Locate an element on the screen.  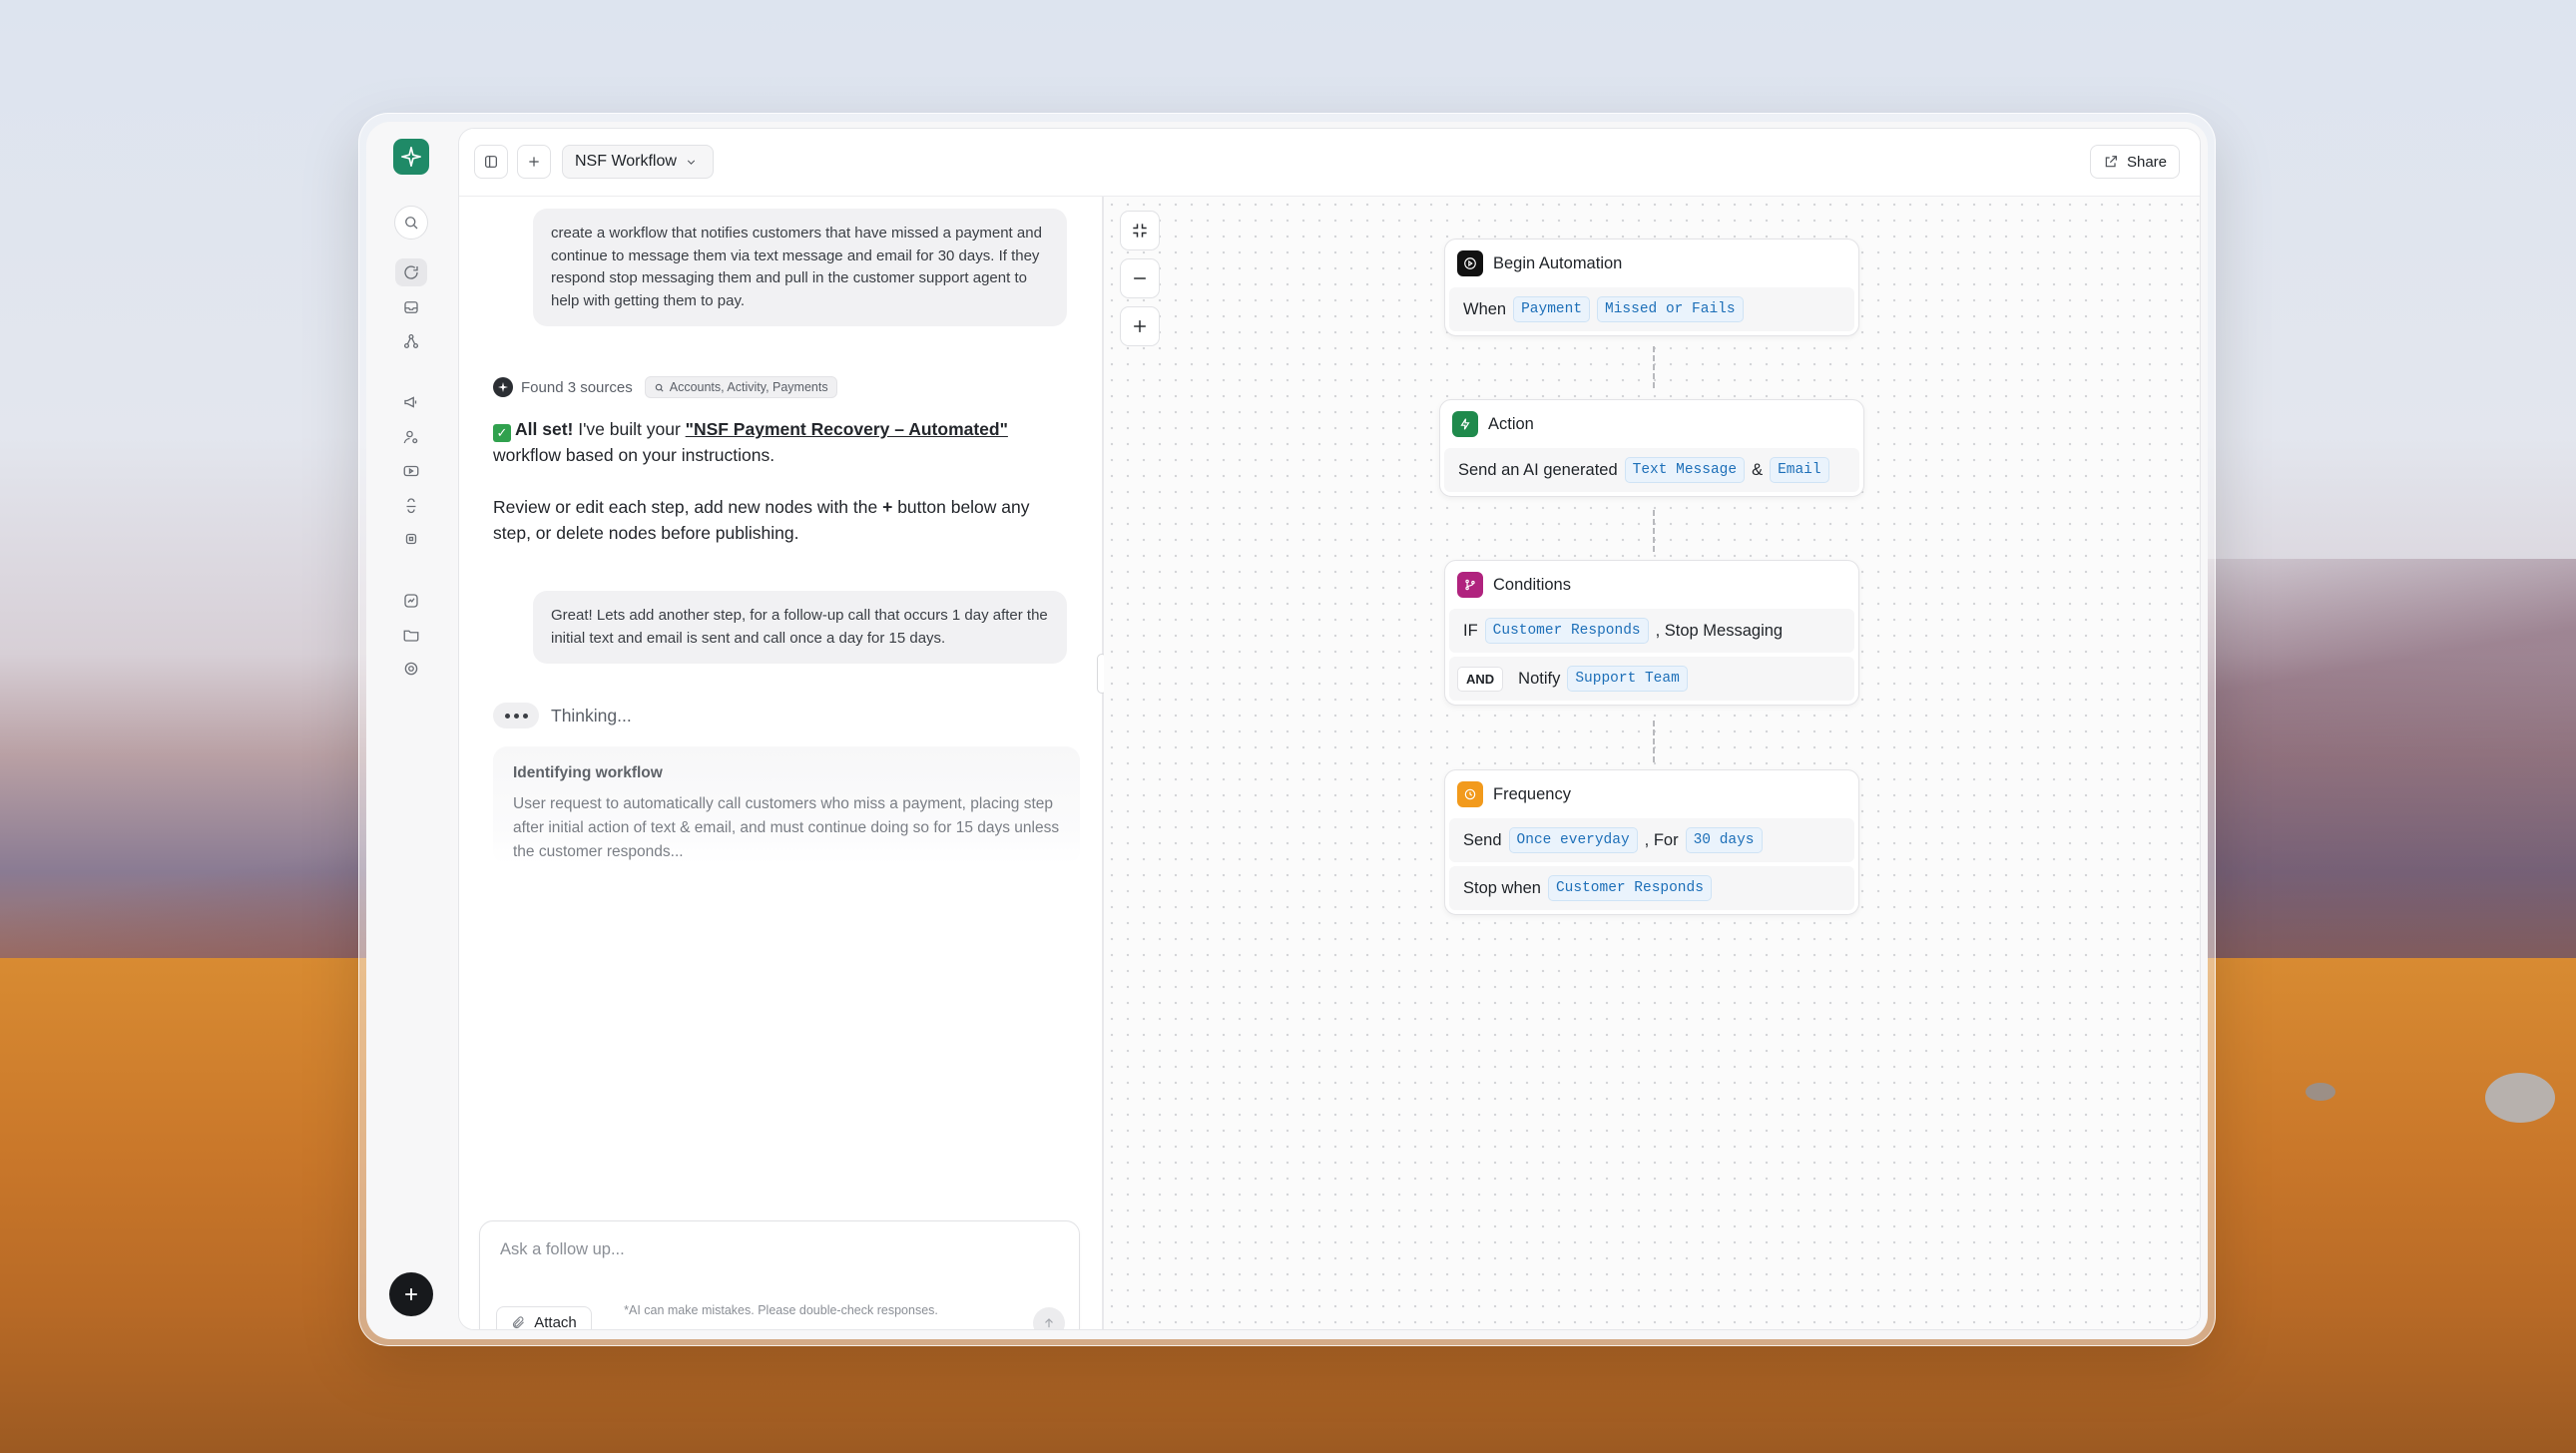
rail-item-contacts is located at coordinates (411, 437).